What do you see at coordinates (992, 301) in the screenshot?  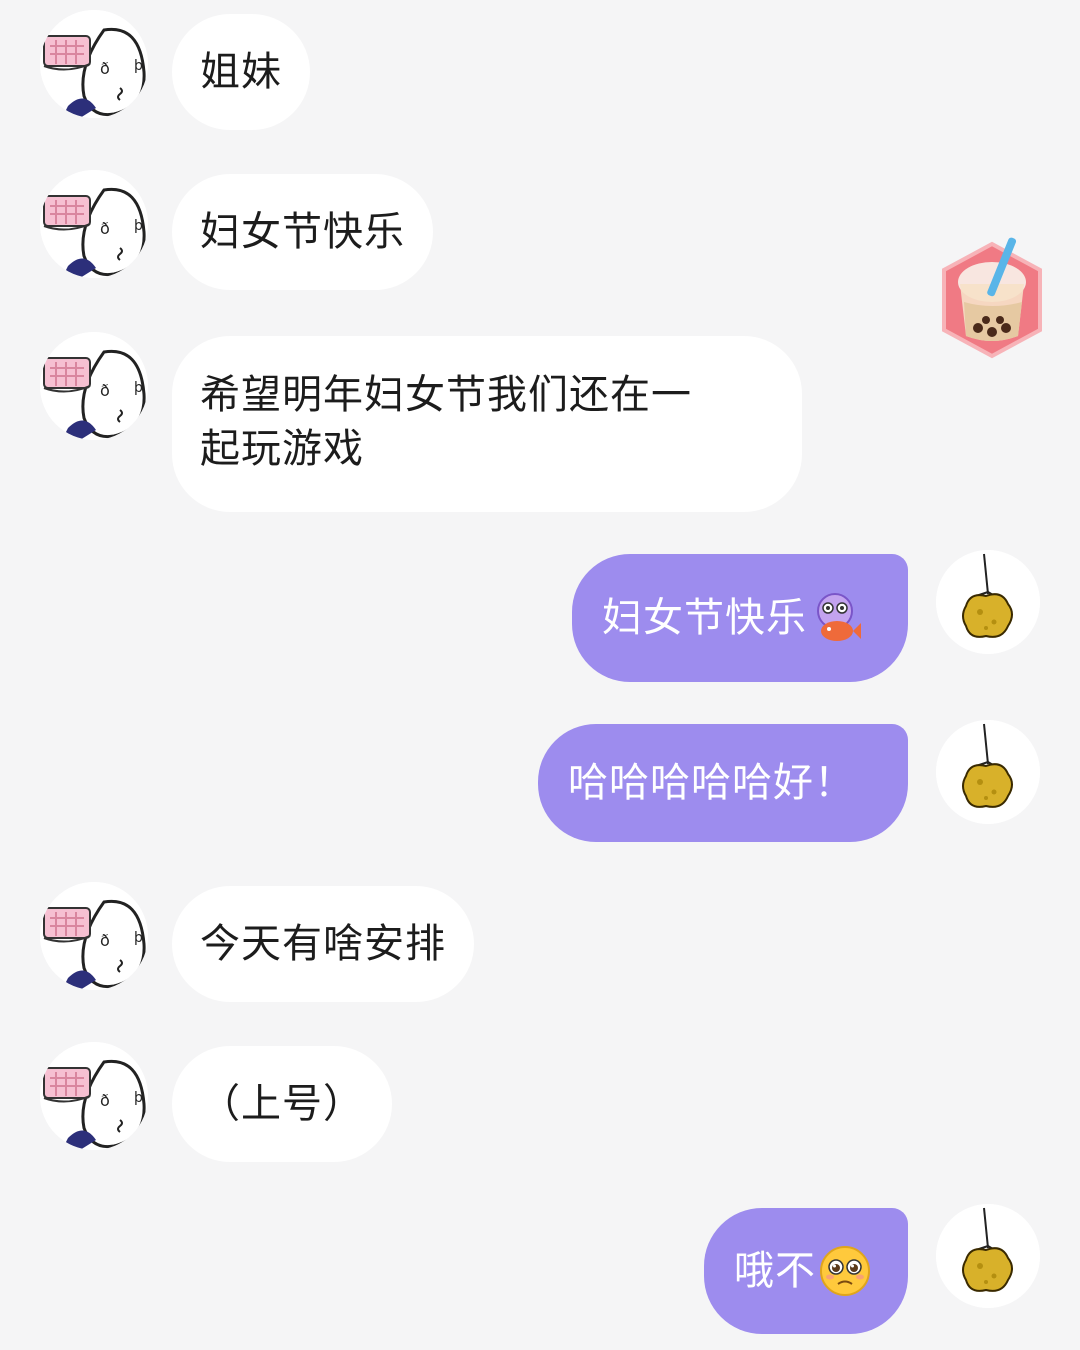 I see `bubble-tea-icon` at bounding box center [992, 301].